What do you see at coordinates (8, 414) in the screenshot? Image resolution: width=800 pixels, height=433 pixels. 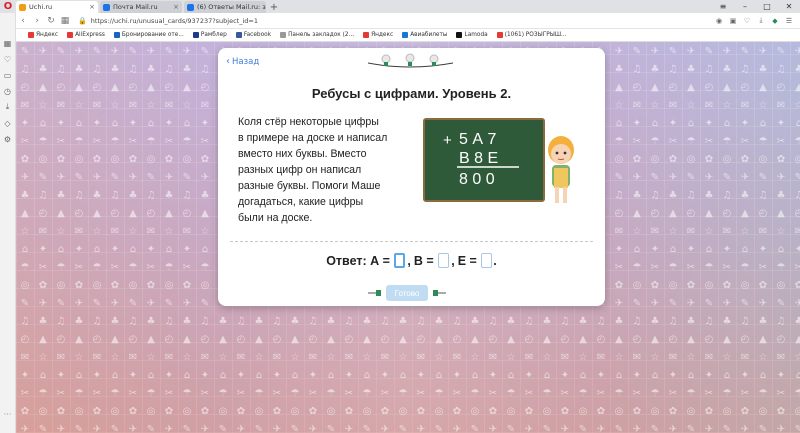 I see `more-icon: ···` at bounding box center [8, 414].